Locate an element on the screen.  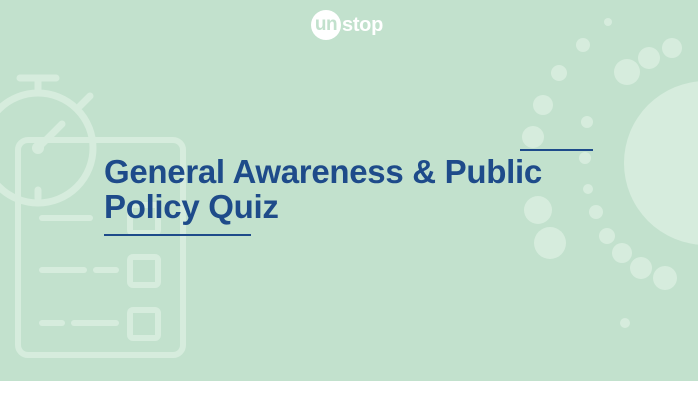
quiz-title-line-2: Policy Quiz is located at coordinates (191, 206).